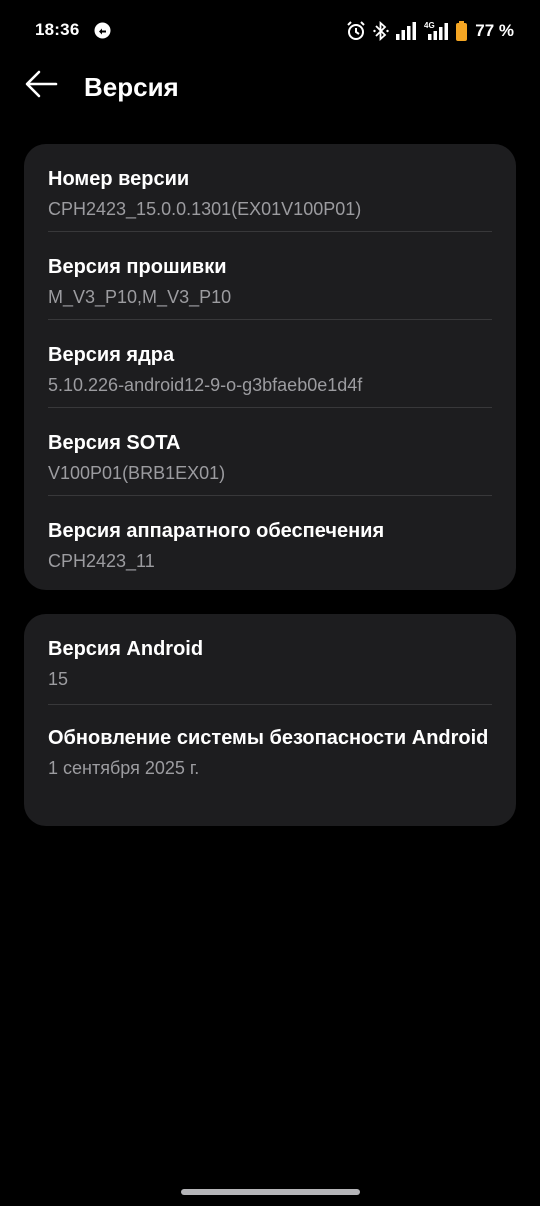 The image size is (540, 1206). Describe the element at coordinates (494, 30) in the screenshot. I see `battery-percent: 77 %` at that location.